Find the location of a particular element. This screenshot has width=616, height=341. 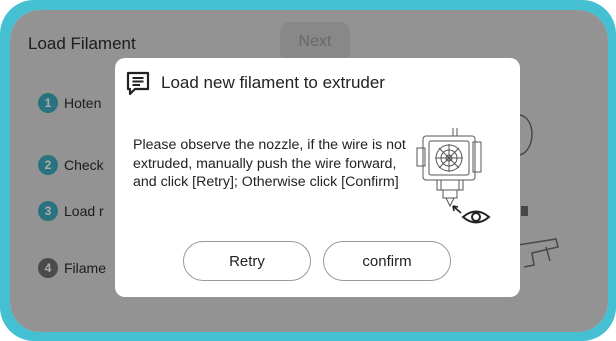

dialog-header: Load new filament to extruder is located at coordinates (255, 83).